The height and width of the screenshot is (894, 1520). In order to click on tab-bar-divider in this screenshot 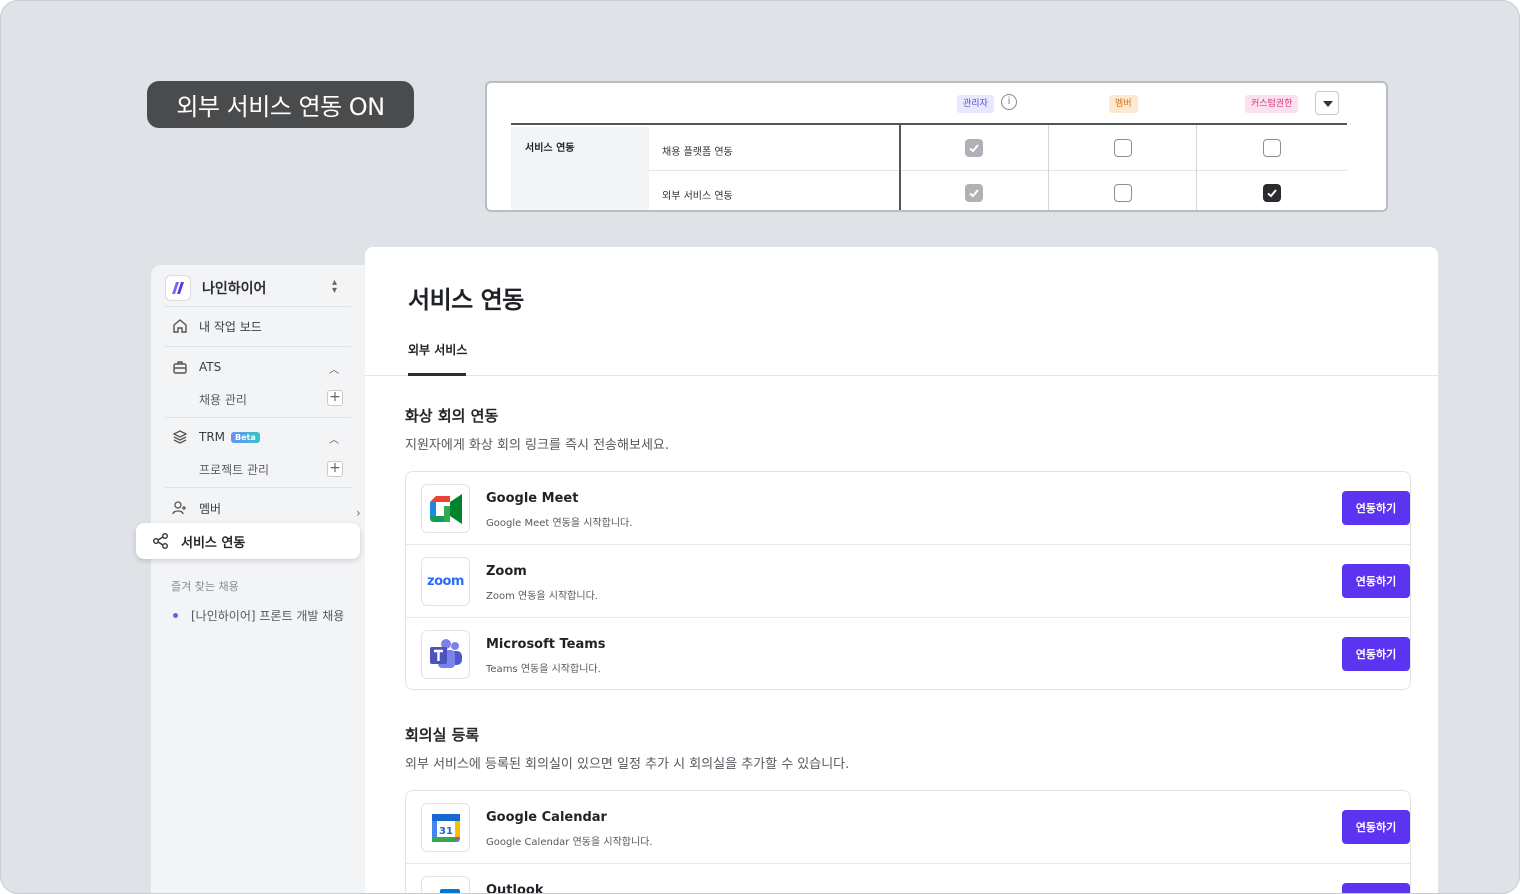, I will do `click(901, 375)`.